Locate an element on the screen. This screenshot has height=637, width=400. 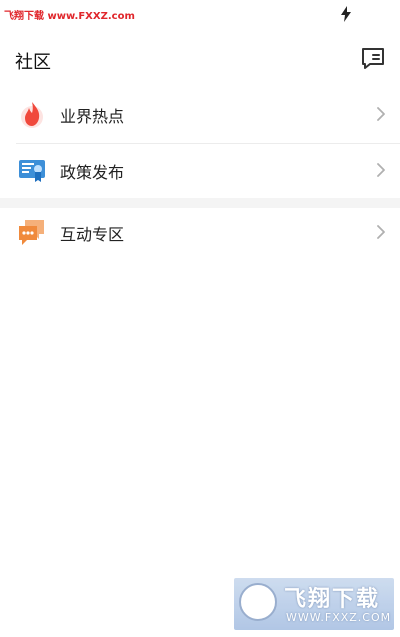
watermark-logo-url: WWW.FXXZ.COM is located at coordinates (339, 617).